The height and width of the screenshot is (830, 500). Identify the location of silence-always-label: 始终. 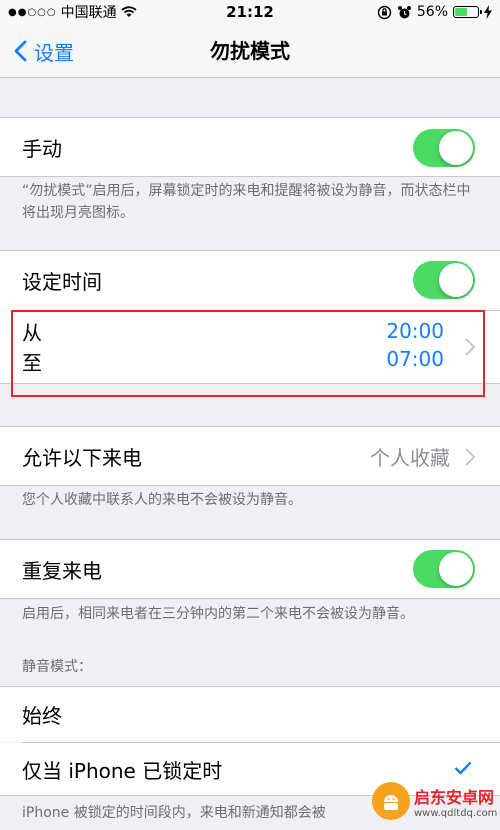
(42, 716).